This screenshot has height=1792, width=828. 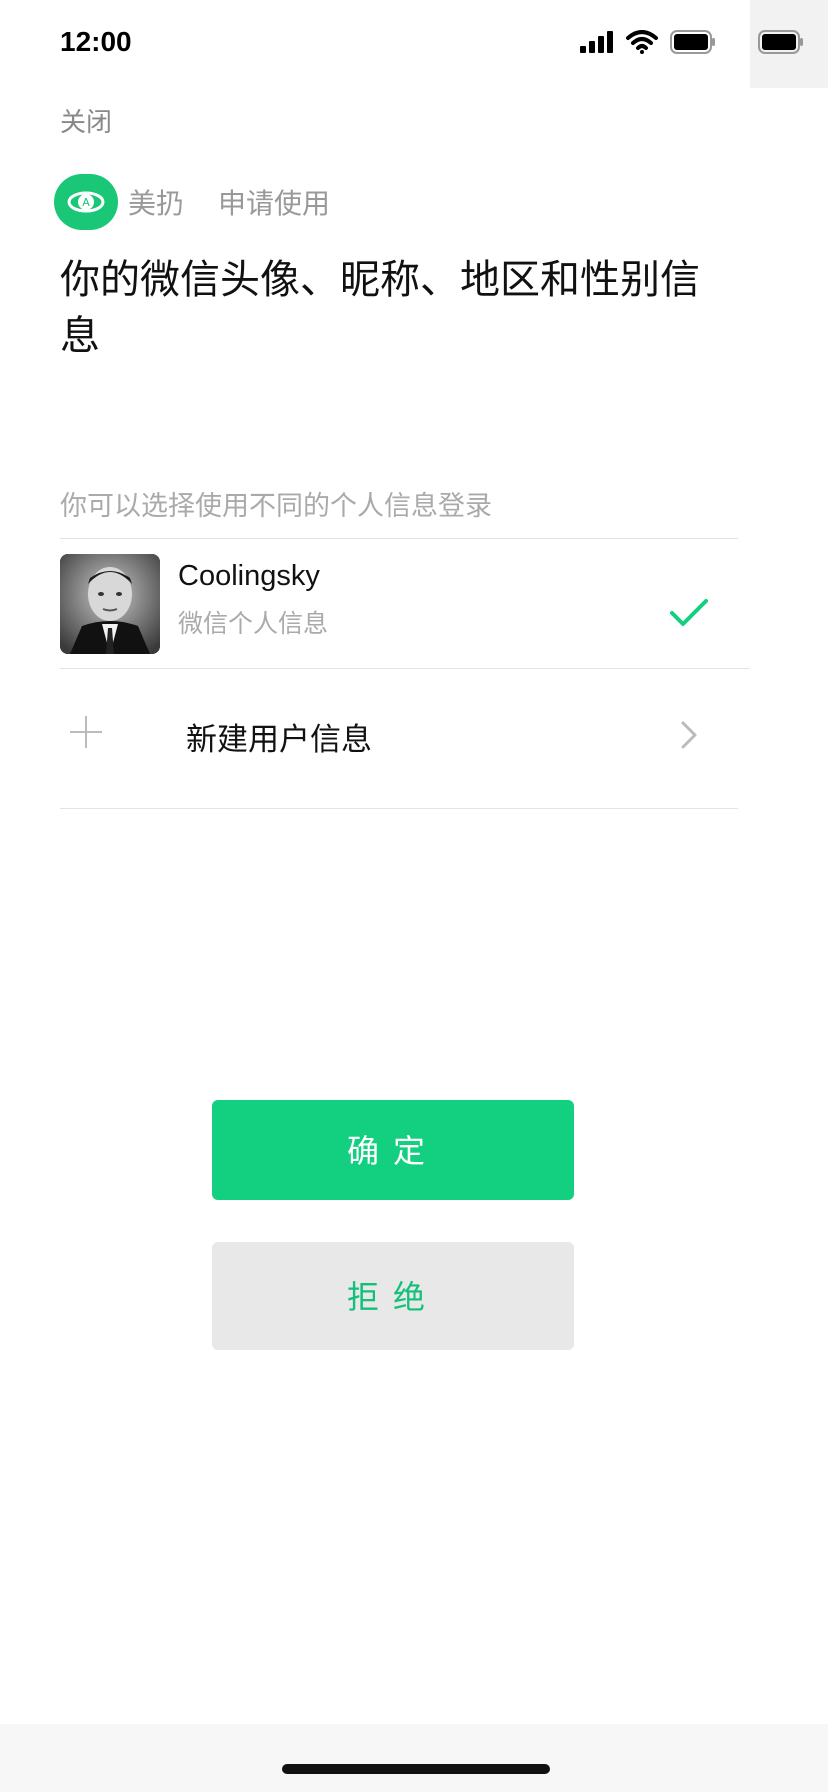 I want to click on new-user-info-row: 新建用户信息, so click(x=390, y=735).